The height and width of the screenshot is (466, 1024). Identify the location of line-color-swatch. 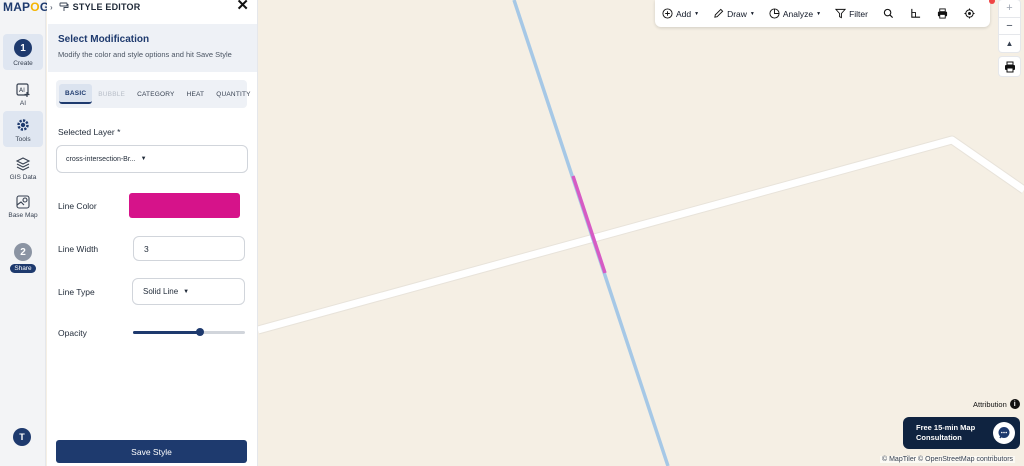
(184, 205).